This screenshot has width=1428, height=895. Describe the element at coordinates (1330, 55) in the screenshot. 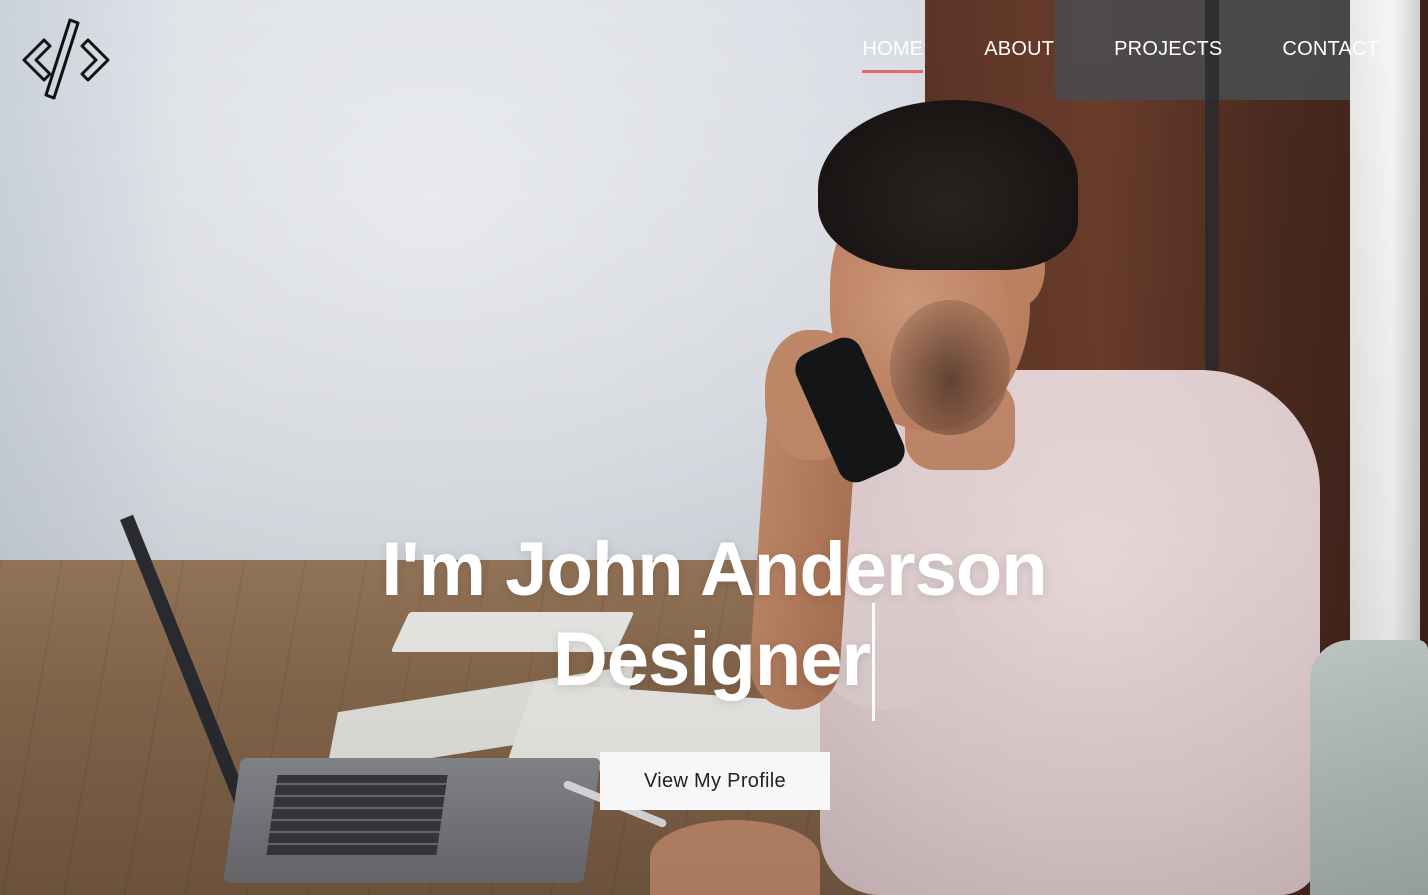

I see `nav-contact-link: CONTACT` at that location.